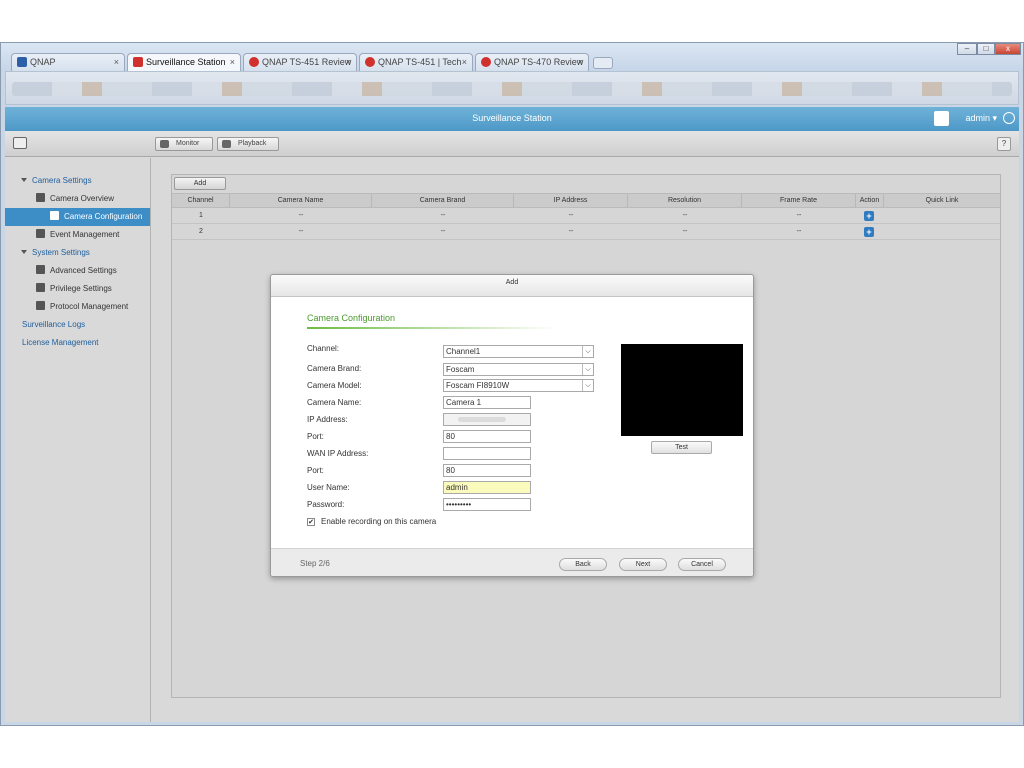 The height and width of the screenshot is (768, 1024). What do you see at coordinates (443, 200) in the screenshot?
I see `column-header: Camera Brand` at bounding box center [443, 200].